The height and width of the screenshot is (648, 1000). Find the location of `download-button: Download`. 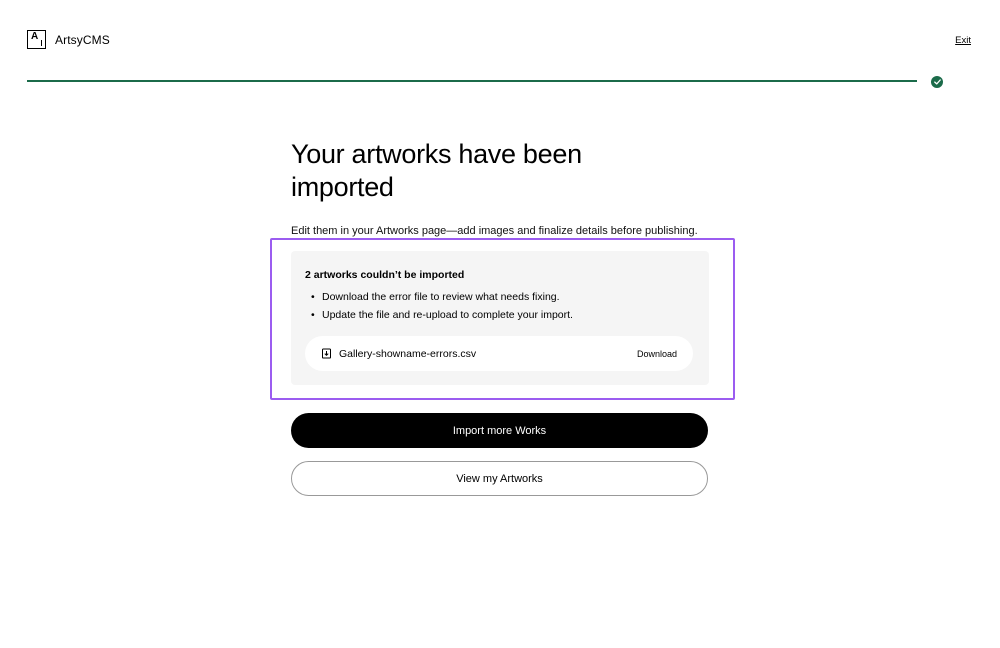

download-button: Download is located at coordinates (657, 354).